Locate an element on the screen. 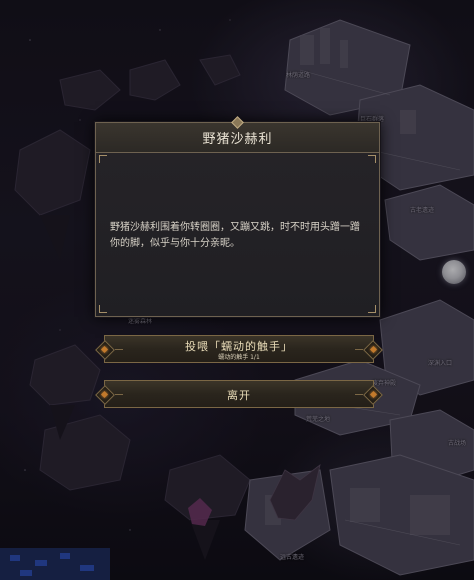 Image resolution: width=474 pixels, height=580 pixels. leave-choice-label: 离开 is located at coordinates (239, 395).